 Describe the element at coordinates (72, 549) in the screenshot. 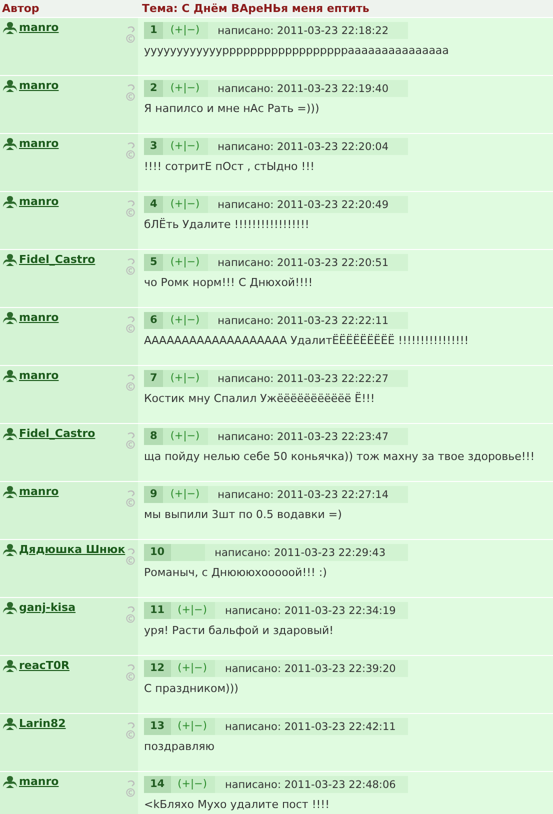

I see `author-link: Дядюшка Шнюк` at that location.